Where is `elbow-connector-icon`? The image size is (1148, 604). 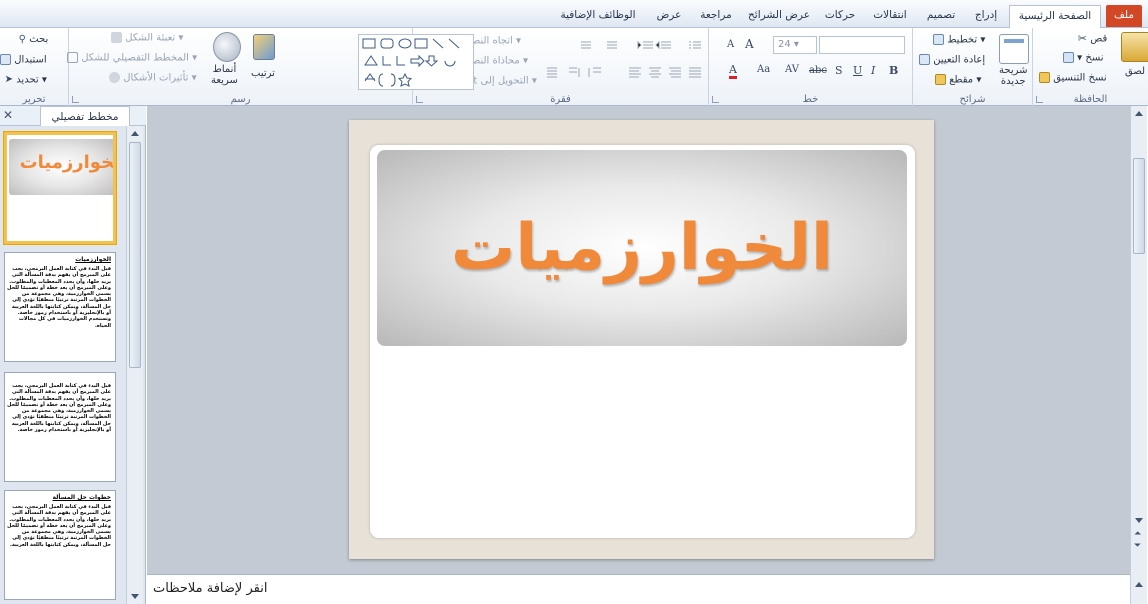
elbow-connector-icon is located at coordinates (386, 61).